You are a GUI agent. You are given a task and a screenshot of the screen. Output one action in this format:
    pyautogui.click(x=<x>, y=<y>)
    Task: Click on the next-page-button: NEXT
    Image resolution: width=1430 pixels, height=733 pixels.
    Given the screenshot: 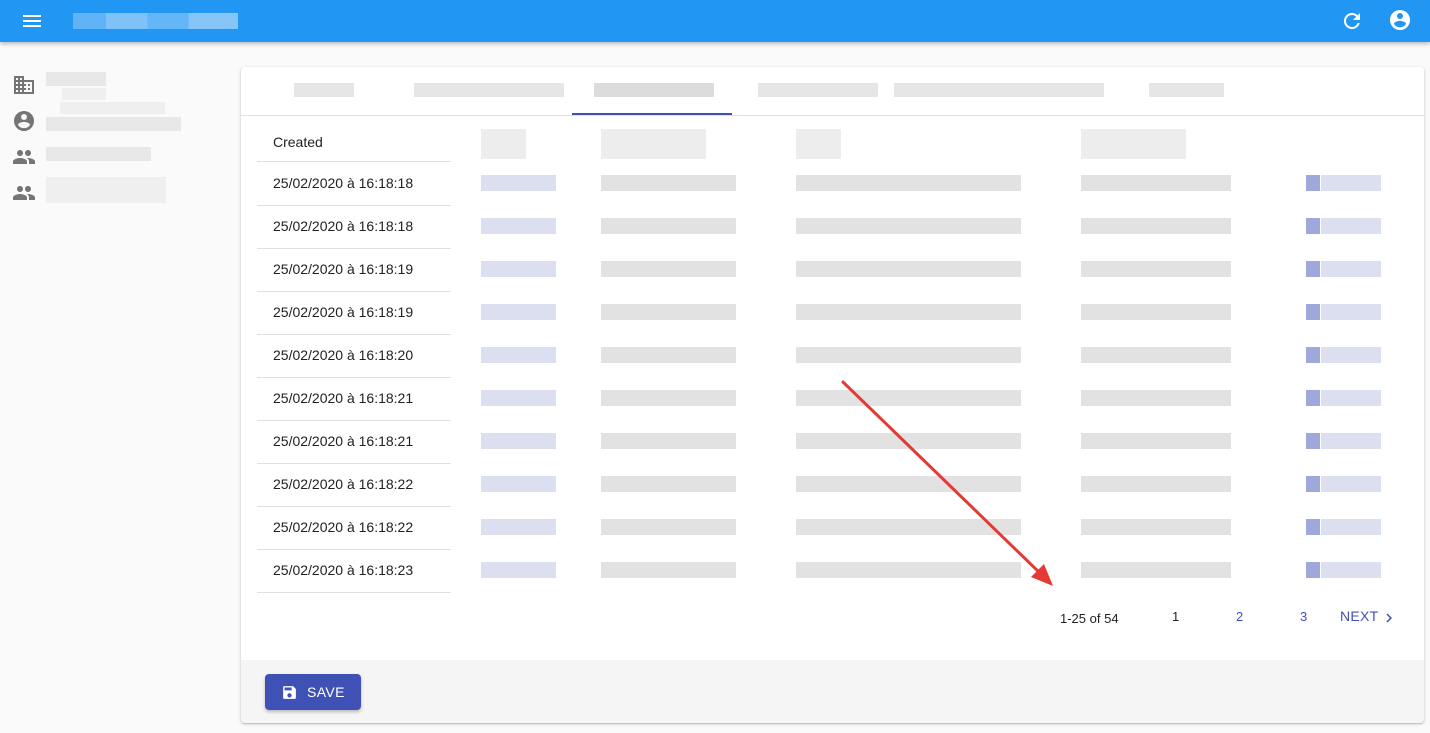 What is the action you would take?
    pyautogui.click(x=1366, y=616)
    